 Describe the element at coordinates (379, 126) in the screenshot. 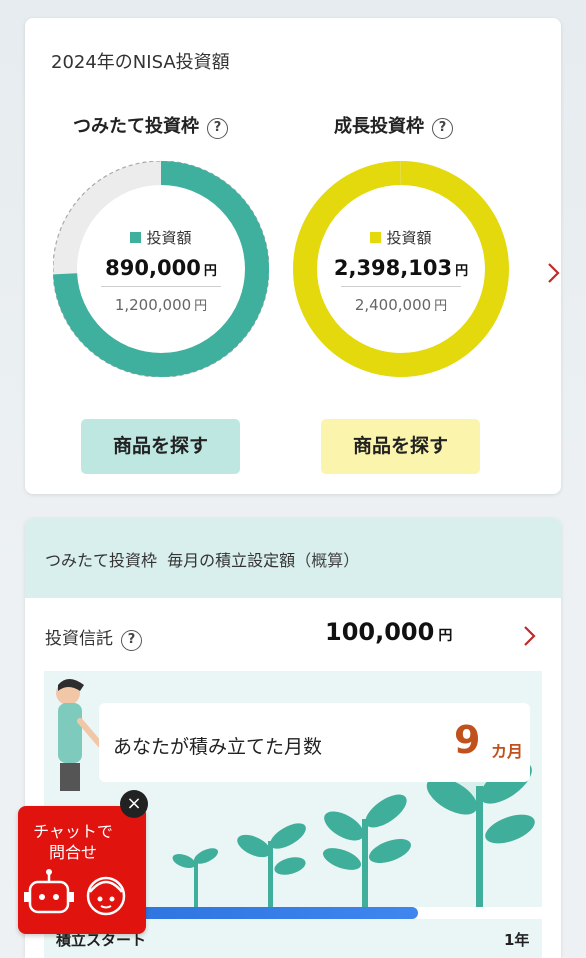

I see `growth-title-text: 成長投資枠` at that location.